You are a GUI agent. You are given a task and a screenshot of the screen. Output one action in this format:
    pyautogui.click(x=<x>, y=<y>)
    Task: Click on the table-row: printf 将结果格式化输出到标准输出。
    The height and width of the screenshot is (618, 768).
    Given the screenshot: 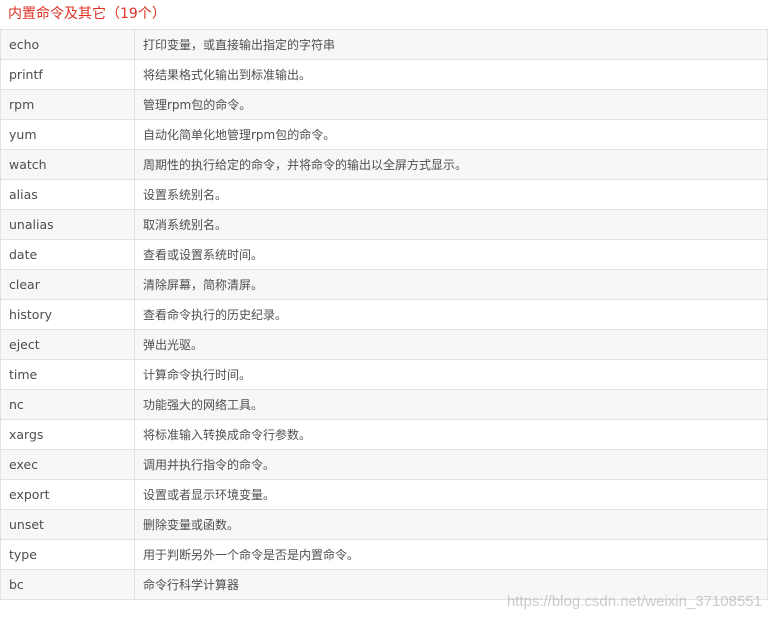 What is the action you would take?
    pyautogui.click(x=384, y=74)
    